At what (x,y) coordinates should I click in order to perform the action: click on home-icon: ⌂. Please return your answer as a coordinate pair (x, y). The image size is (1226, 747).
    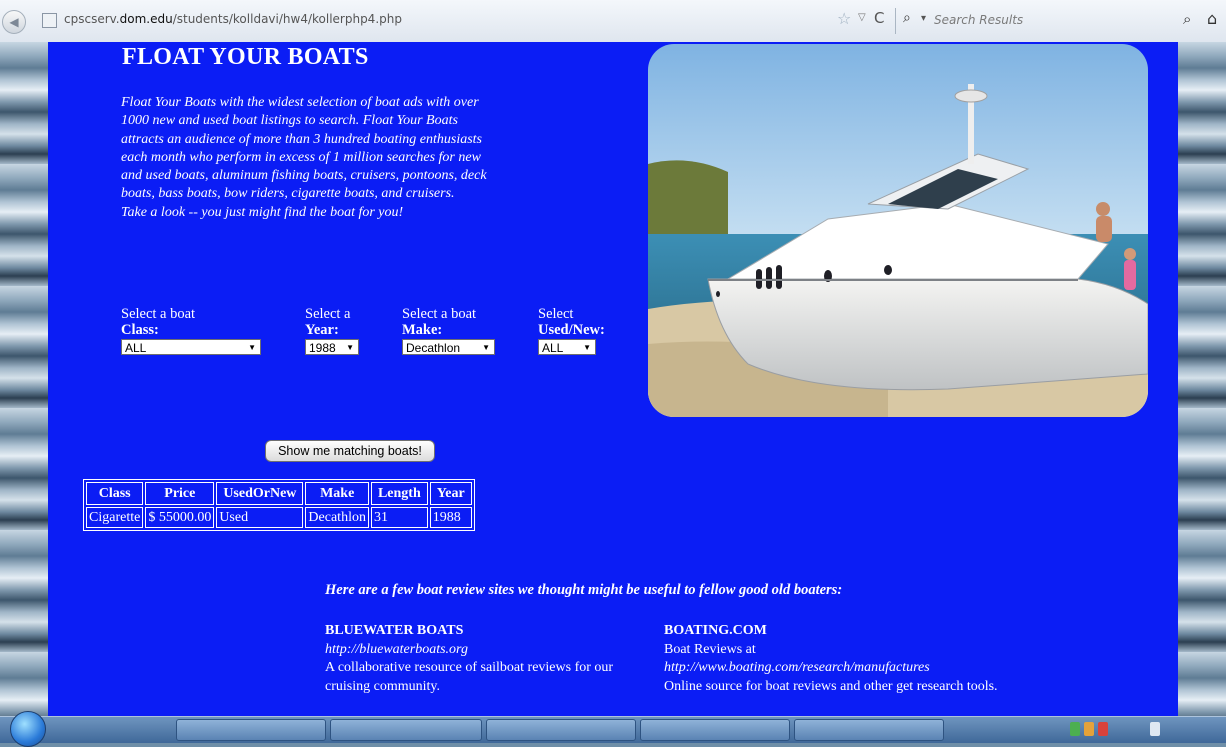
    Looking at the image, I should click on (1212, 18).